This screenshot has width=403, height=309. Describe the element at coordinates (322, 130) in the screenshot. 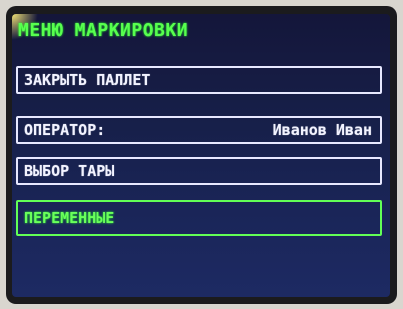

I see `operator-name: Иванов Иван` at that location.